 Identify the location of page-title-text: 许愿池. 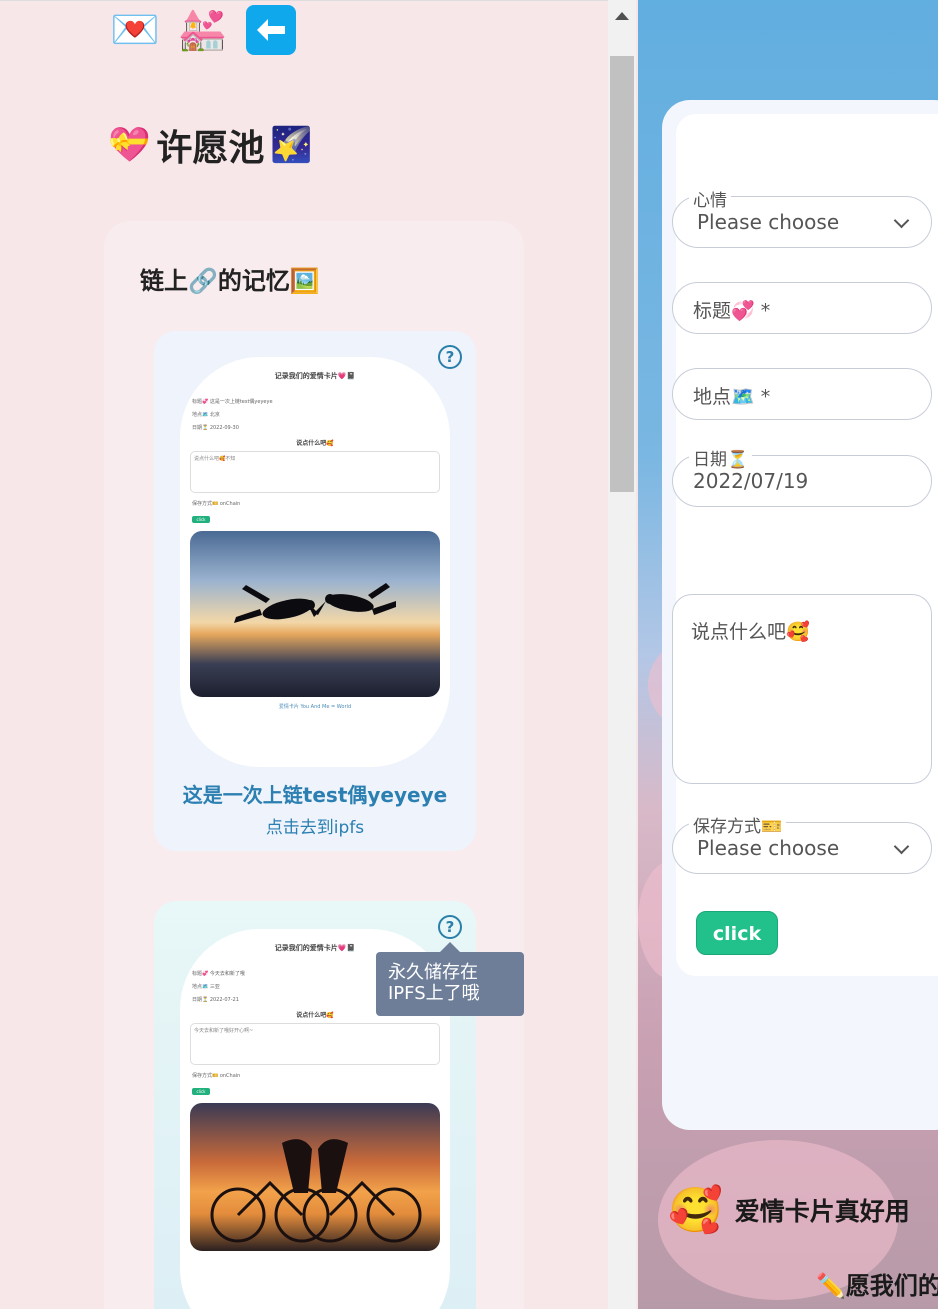
(210, 148).